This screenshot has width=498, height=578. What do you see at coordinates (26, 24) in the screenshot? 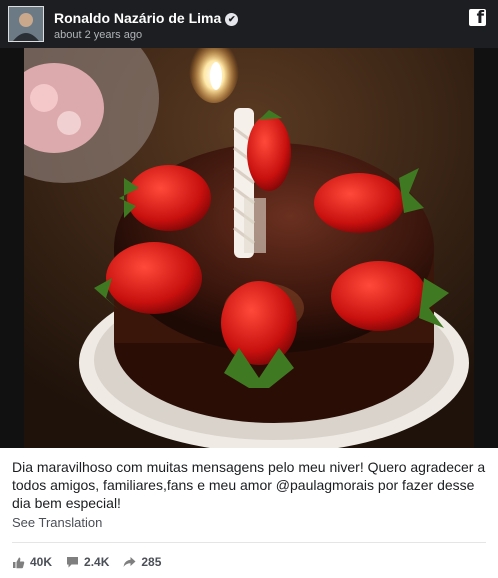
I see `author-avatar` at bounding box center [26, 24].